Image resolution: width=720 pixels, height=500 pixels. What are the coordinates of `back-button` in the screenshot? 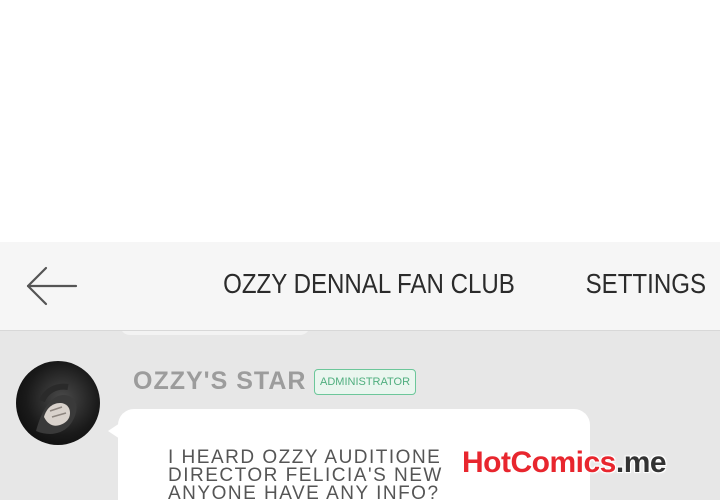 It's located at (52, 286).